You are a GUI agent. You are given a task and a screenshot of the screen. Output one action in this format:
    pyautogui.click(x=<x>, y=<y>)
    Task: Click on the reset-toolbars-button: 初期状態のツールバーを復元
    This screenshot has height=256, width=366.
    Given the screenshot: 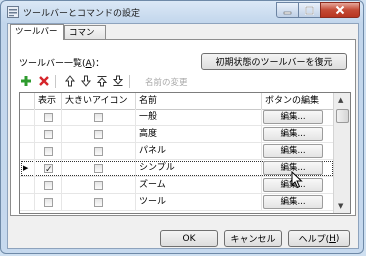 What is the action you would take?
    pyautogui.click(x=274, y=61)
    